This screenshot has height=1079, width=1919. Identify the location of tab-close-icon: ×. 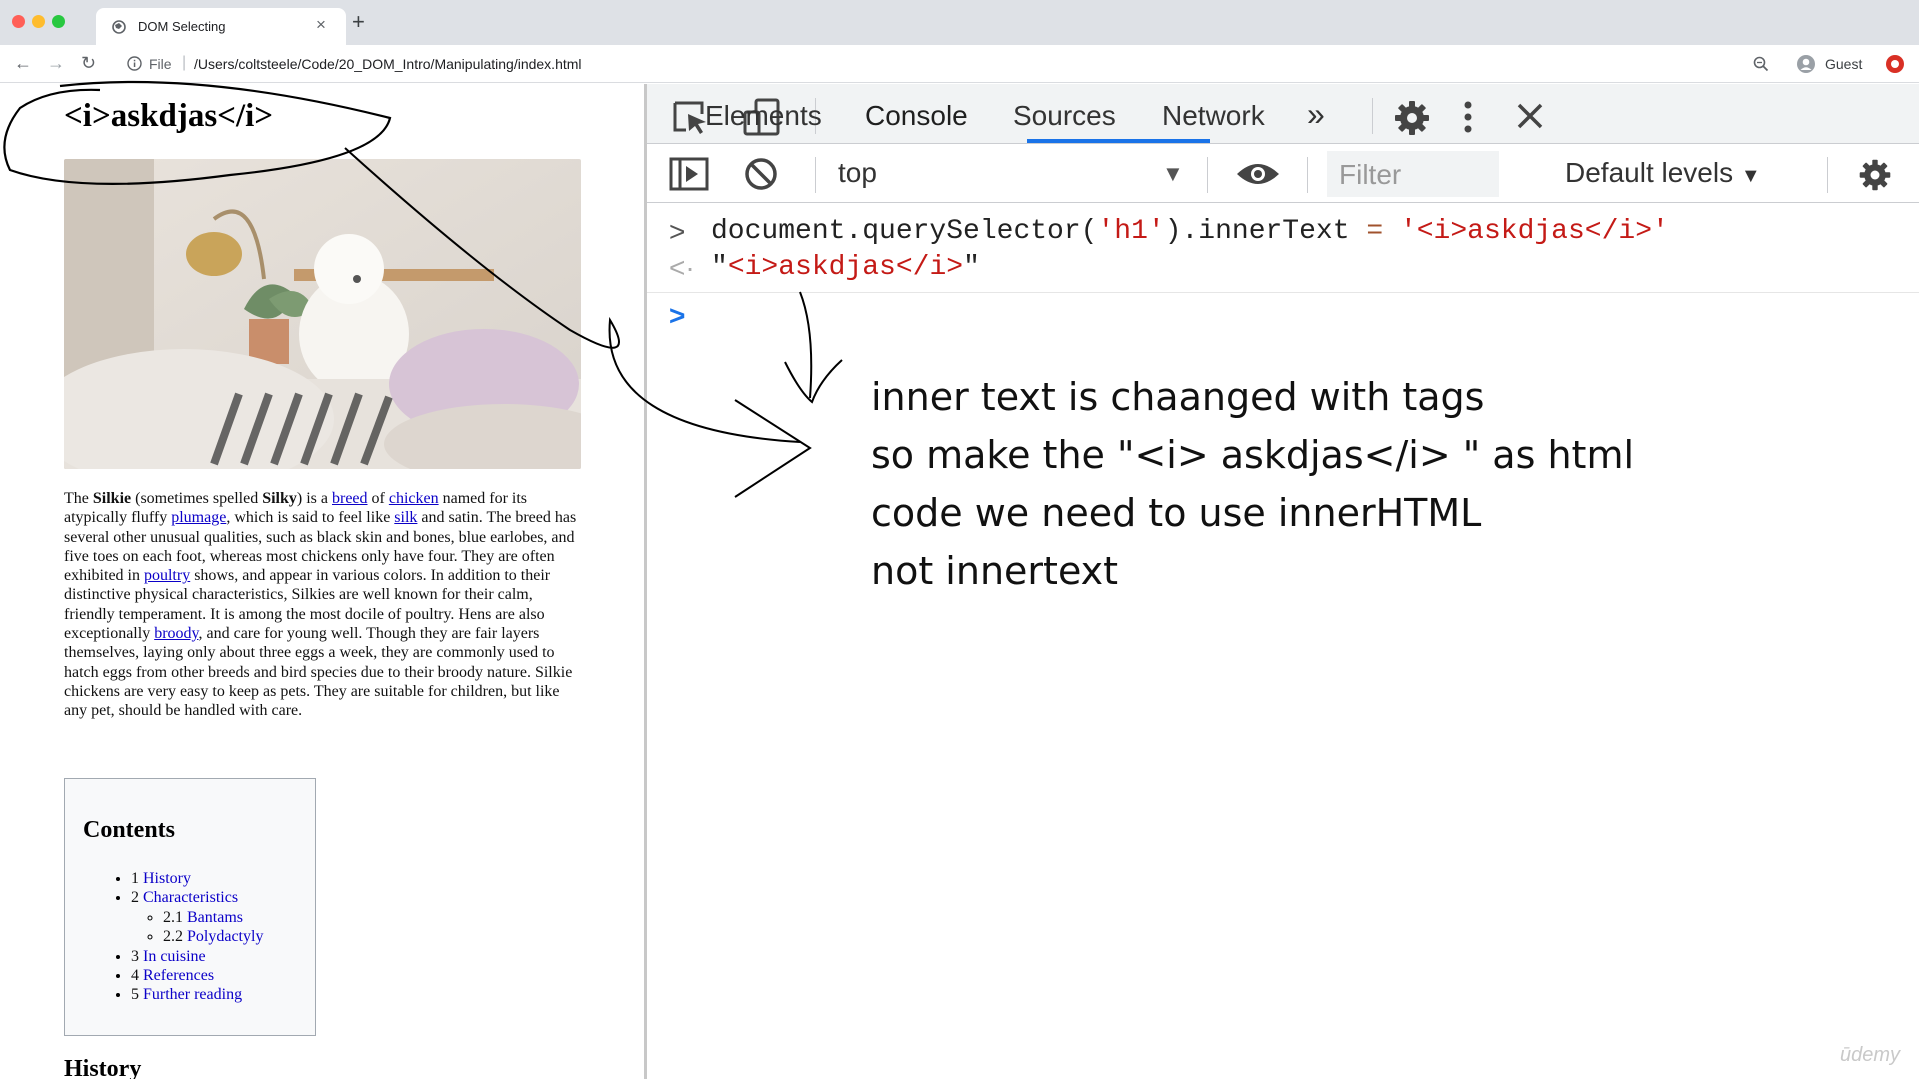
(321, 25).